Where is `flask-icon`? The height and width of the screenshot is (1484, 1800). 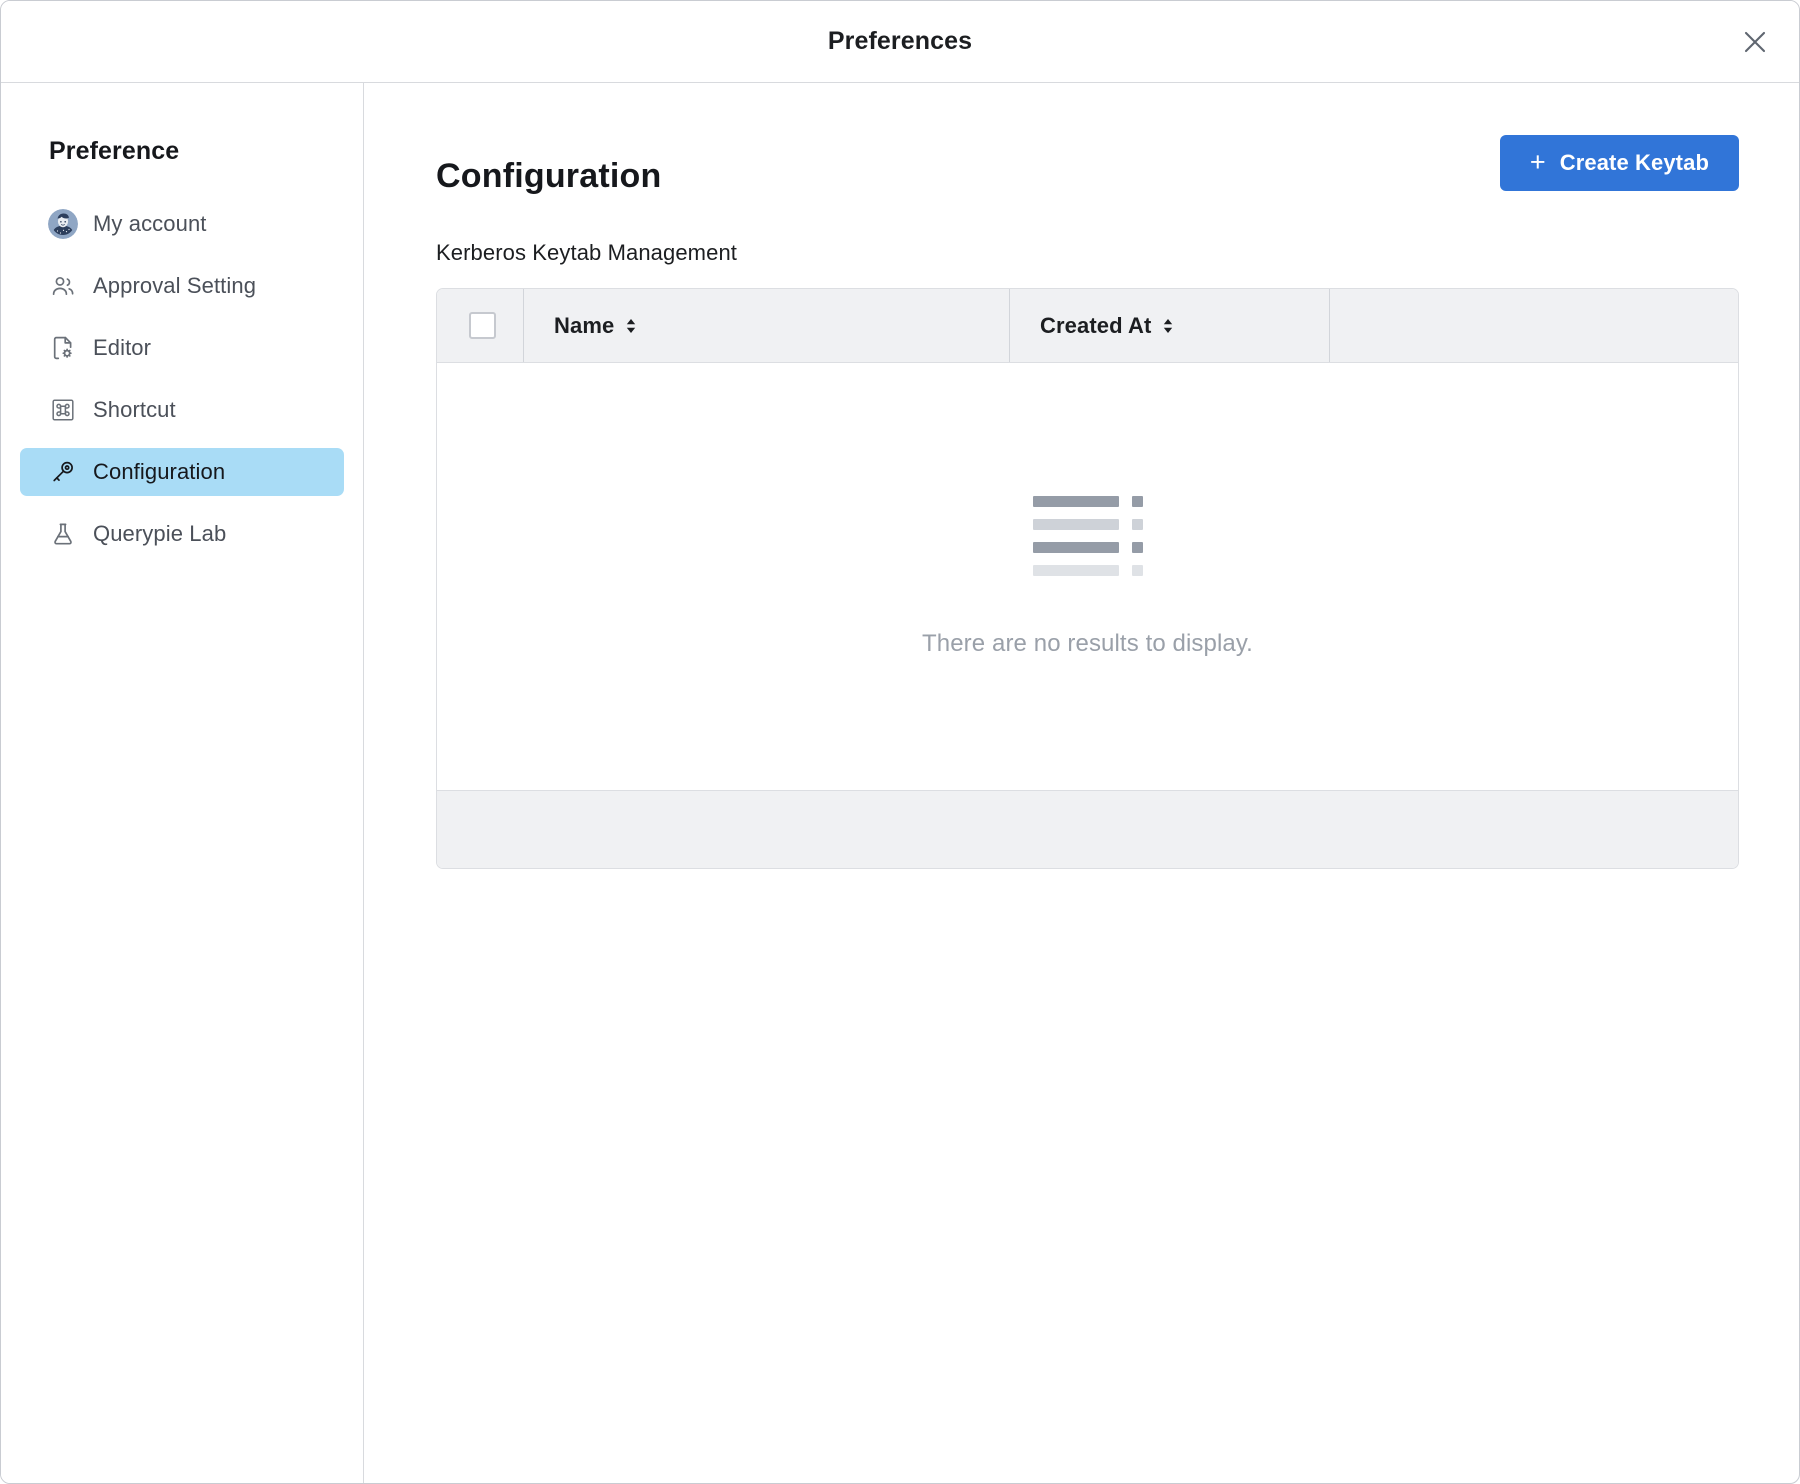
flask-icon is located at coordinates (63, 534).